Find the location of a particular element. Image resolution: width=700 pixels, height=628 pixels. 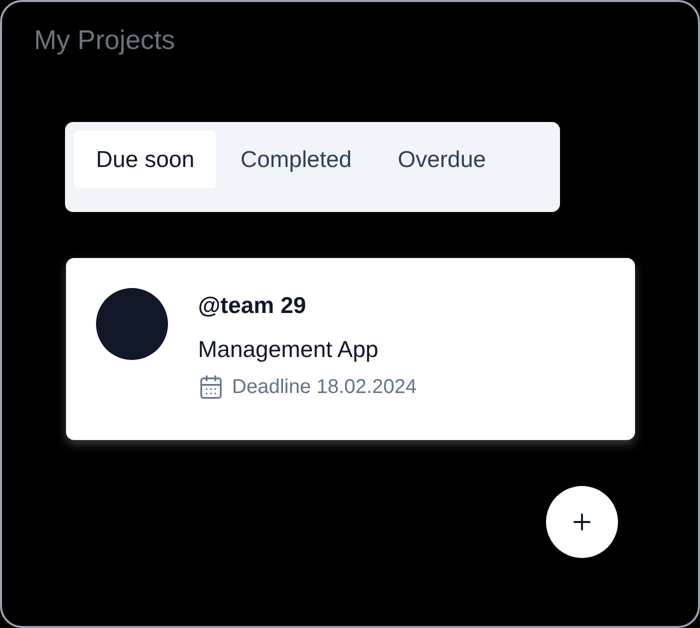

deadline-text: Deadline 18.02.2024 is located at coordinates (324, 387).